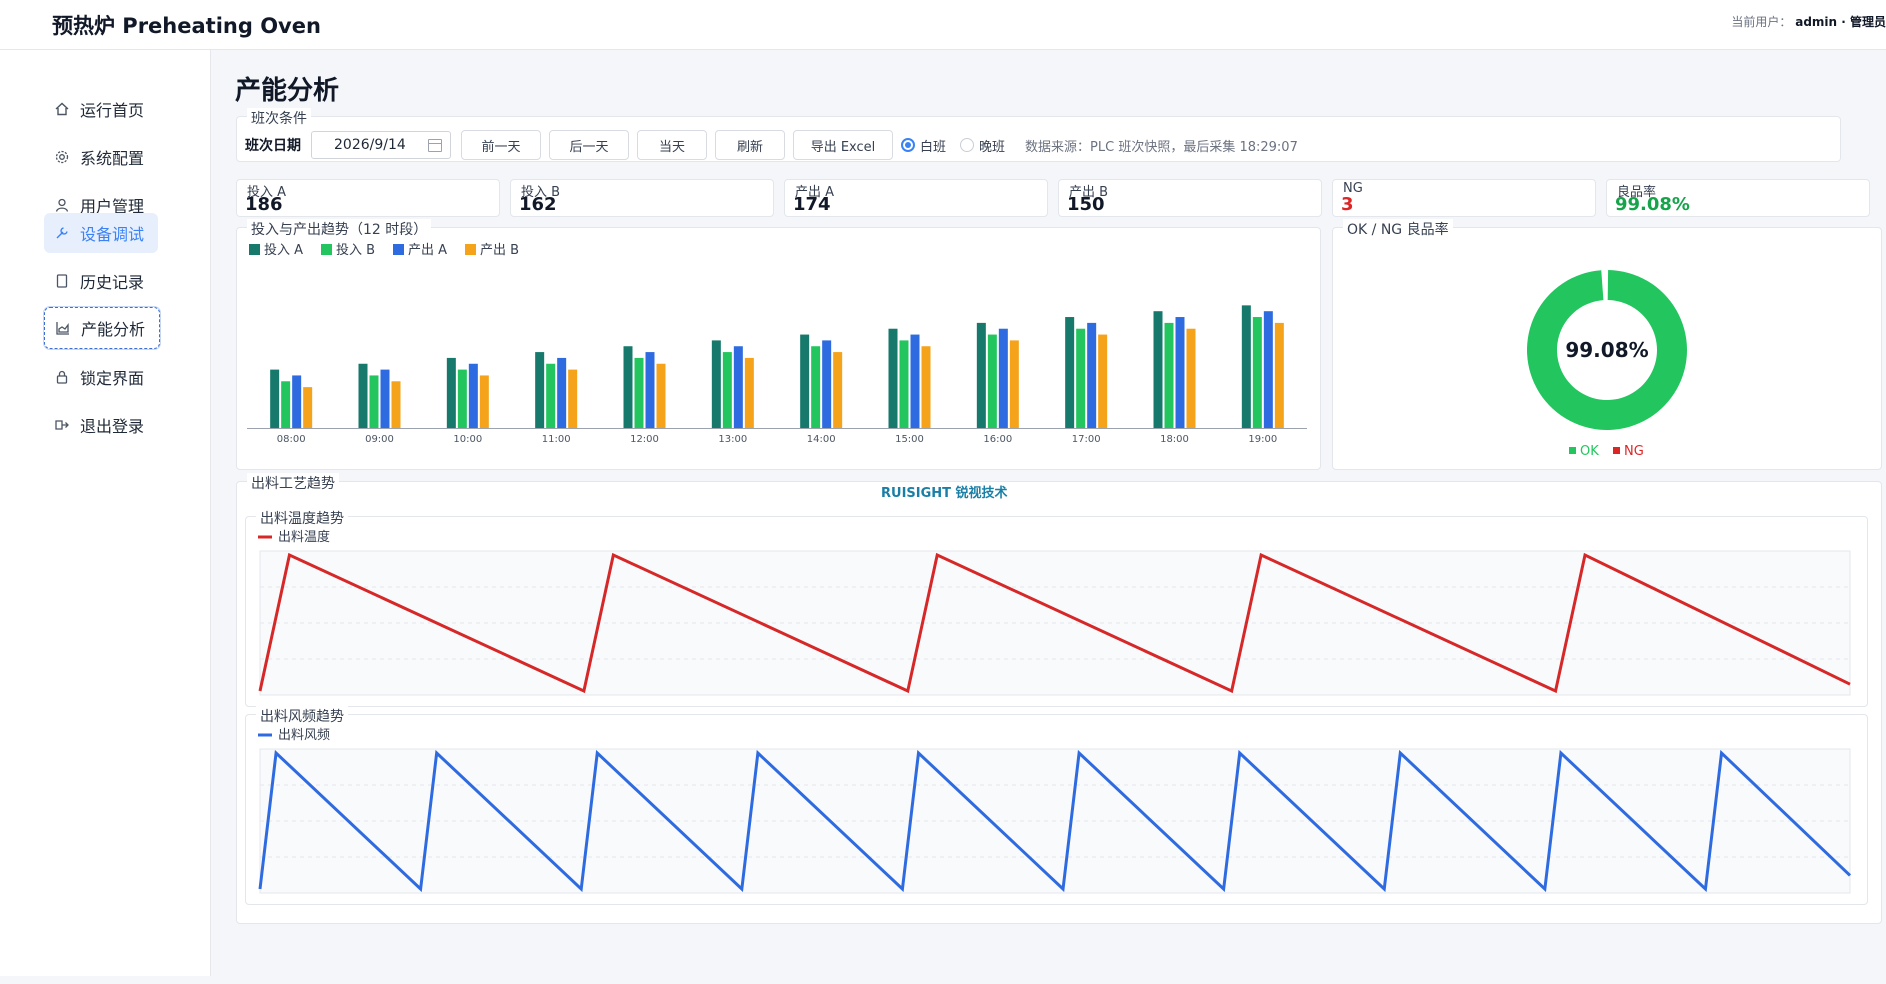  What do you see at coordinates (821, 439) in the screenshot?
I see `x-tick-label: 14:00` at bounding box center [821, 439].